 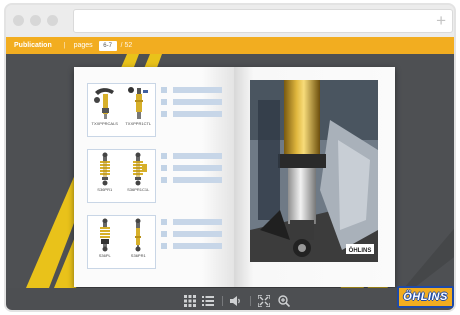 I want to click on thumbnails-grid-icon, so click(x=190, y=301).